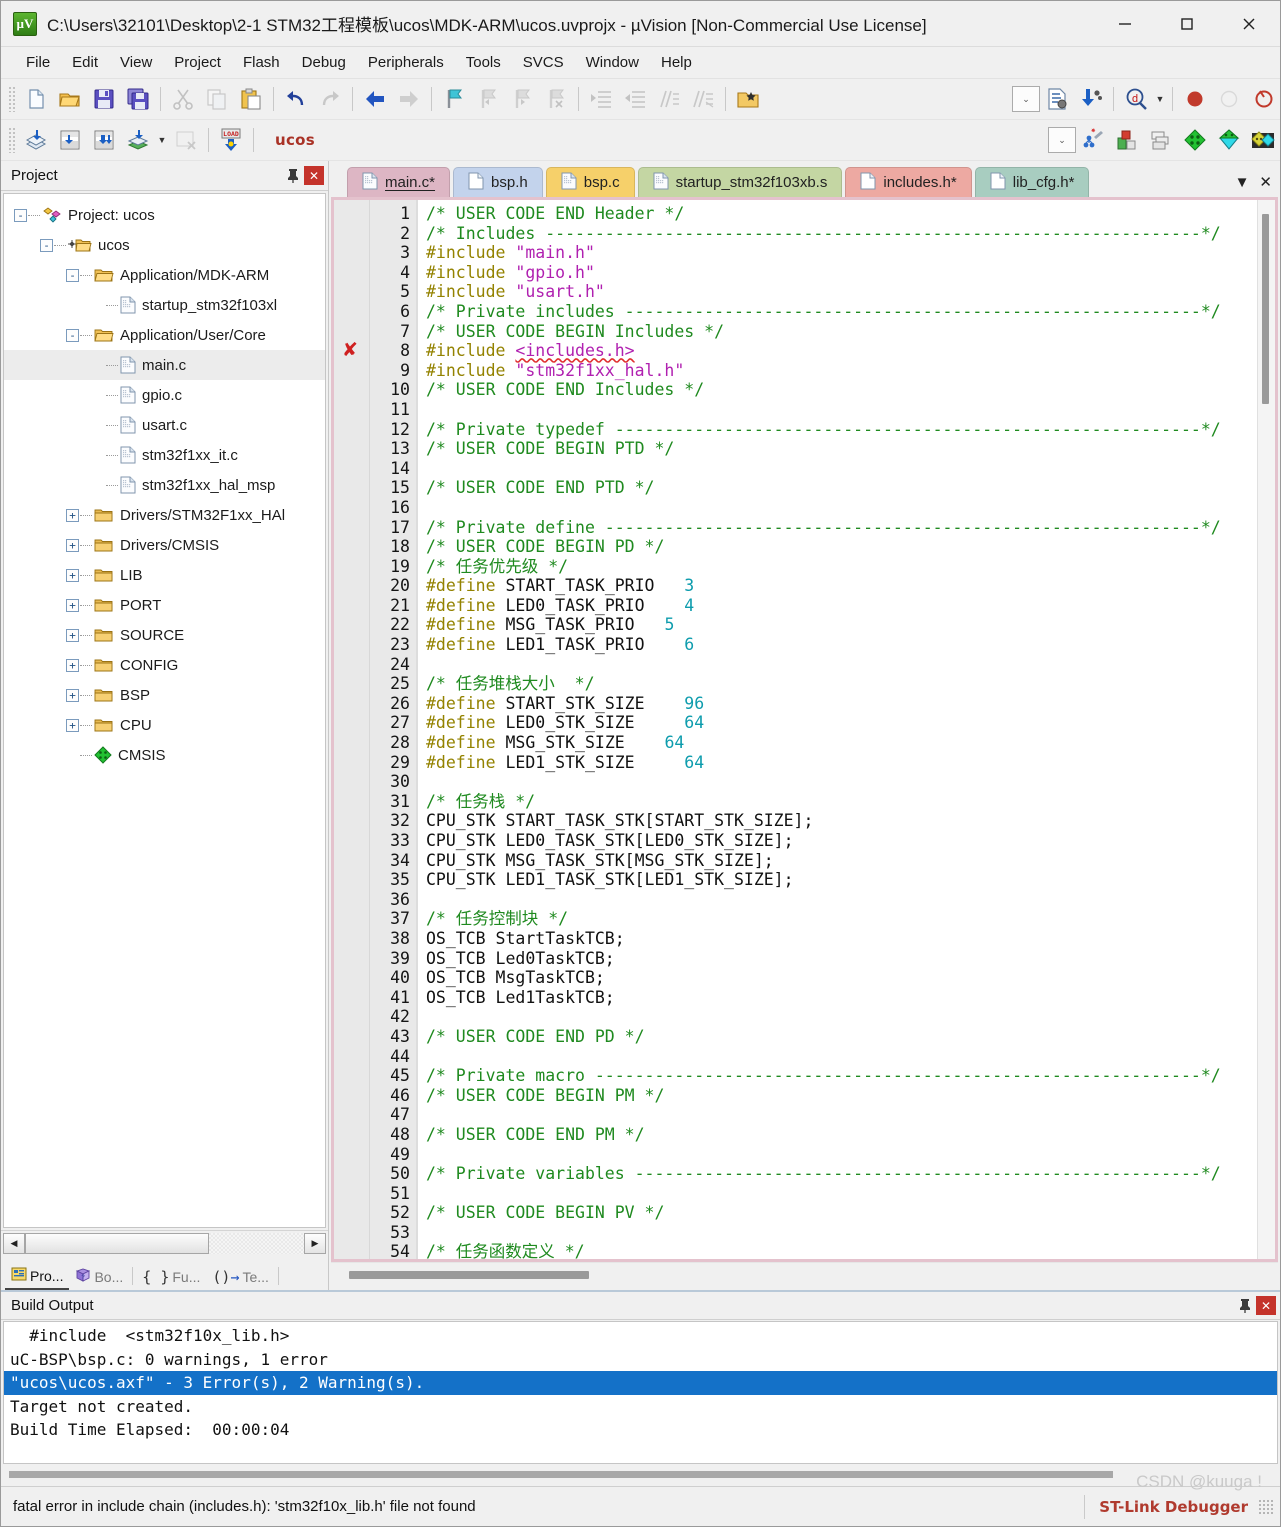 The height and width of the screenshot is (1527, 1281). I want to click on navigate-back-icon, so click(375, 99).